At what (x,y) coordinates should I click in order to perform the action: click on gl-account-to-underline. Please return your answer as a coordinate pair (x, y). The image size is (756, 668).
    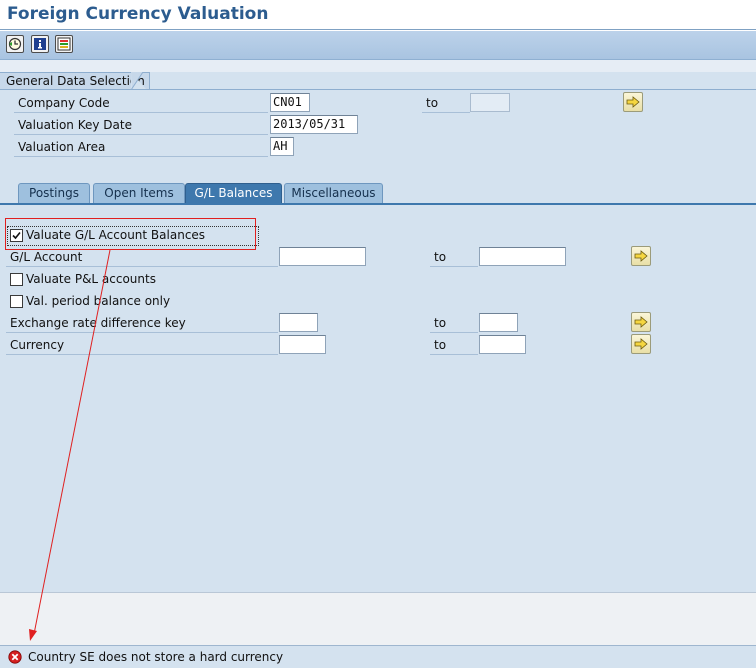
    Looking at the image, I should click on (454, 266).